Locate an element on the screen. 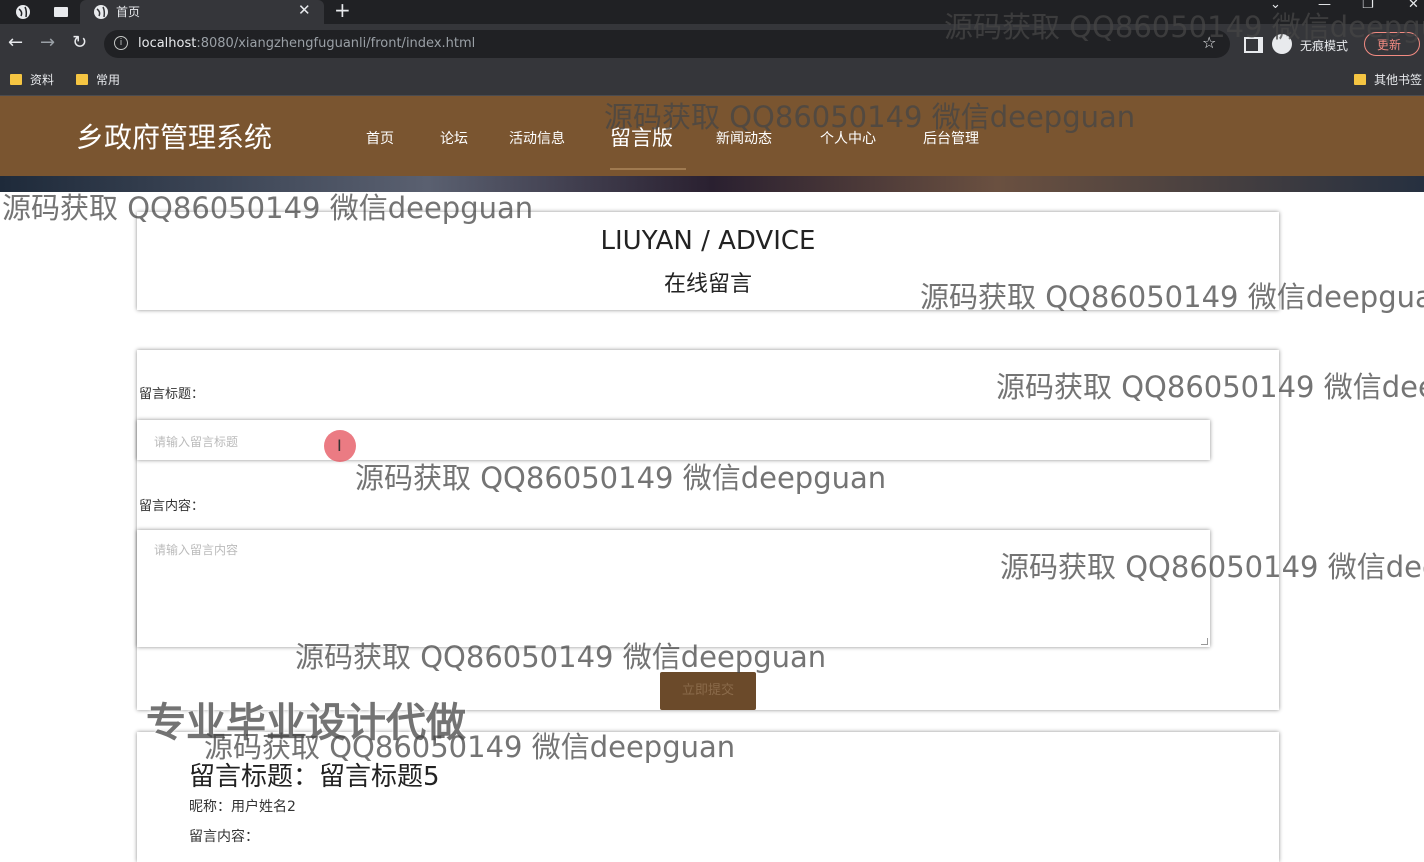 The width and height of the screenshot is (1424, 862). page-title-en: LIUYAN / ADVICE is located at coordinates (708, 241).